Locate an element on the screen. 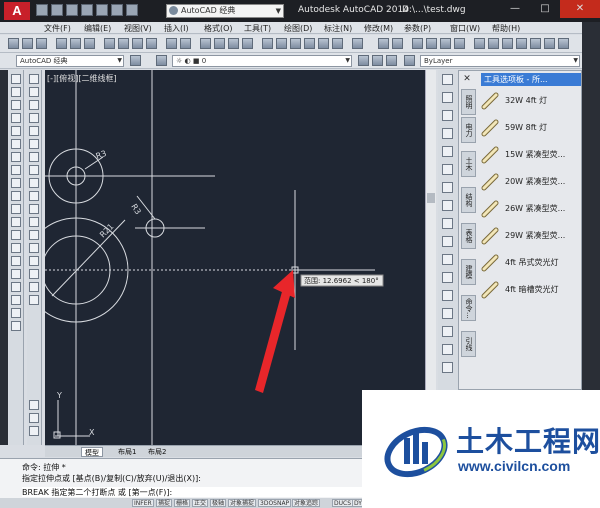 This screenshot has width=600, height=508. color-icon is located at coordinates (409, 60).